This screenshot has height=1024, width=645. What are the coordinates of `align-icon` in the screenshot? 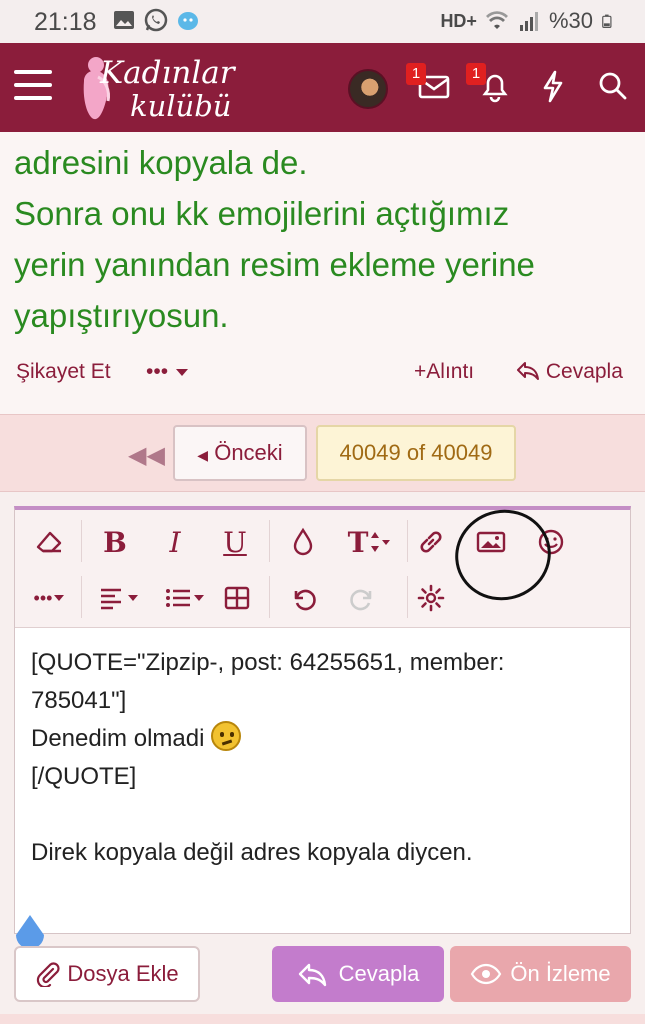 It's located at (111, 599).